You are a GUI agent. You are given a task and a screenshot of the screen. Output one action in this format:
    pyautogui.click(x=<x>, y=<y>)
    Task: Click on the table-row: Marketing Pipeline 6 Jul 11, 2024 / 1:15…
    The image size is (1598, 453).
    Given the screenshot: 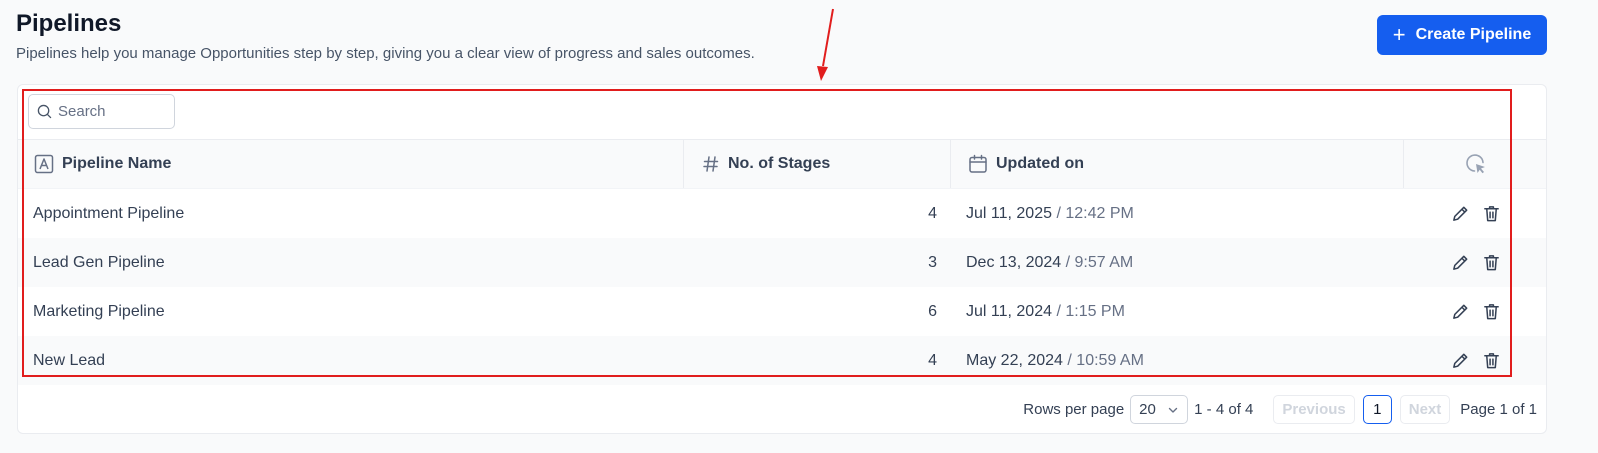 What is the action you would take?
    pyautogui.click(x=782, y=311)
    